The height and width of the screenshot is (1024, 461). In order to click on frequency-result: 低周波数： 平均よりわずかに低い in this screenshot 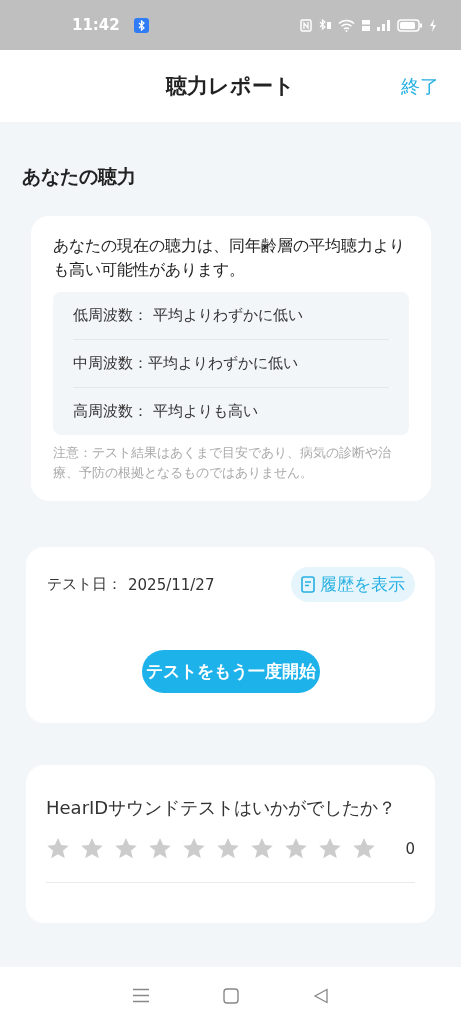, I will do `click(188, 315)`.